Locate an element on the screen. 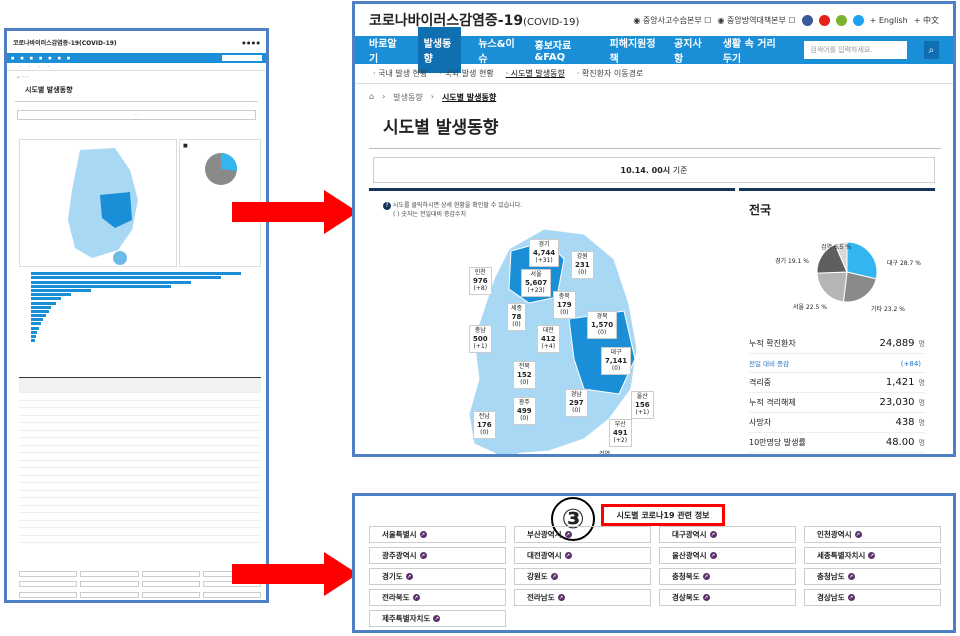  region-label-11: 전북 152 (0) is located at coordinates (524, 375).